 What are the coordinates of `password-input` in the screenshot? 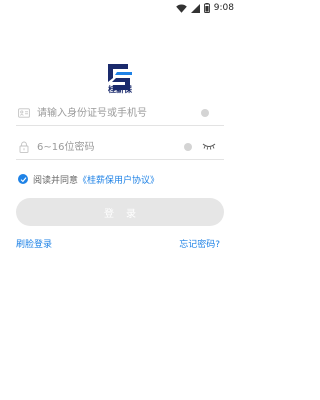 It's located at (117, 147).